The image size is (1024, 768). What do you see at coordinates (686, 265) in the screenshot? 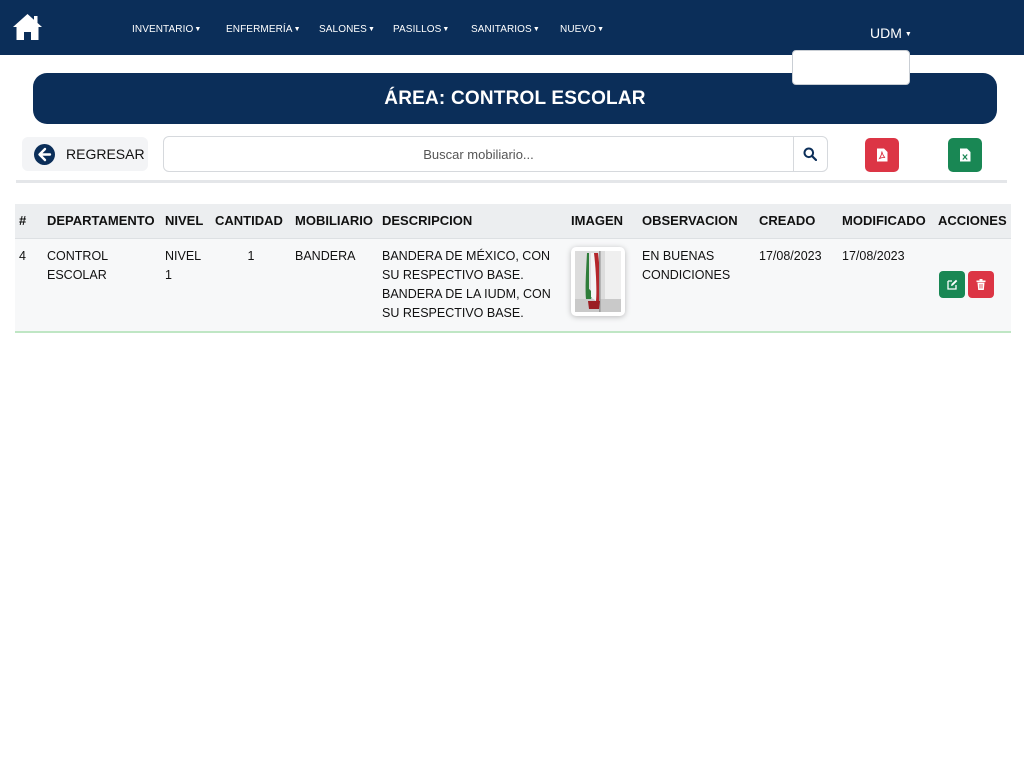
I see `cell-observacion: EN BUENAS CONDICIONES` at bounding box center [686, 265].